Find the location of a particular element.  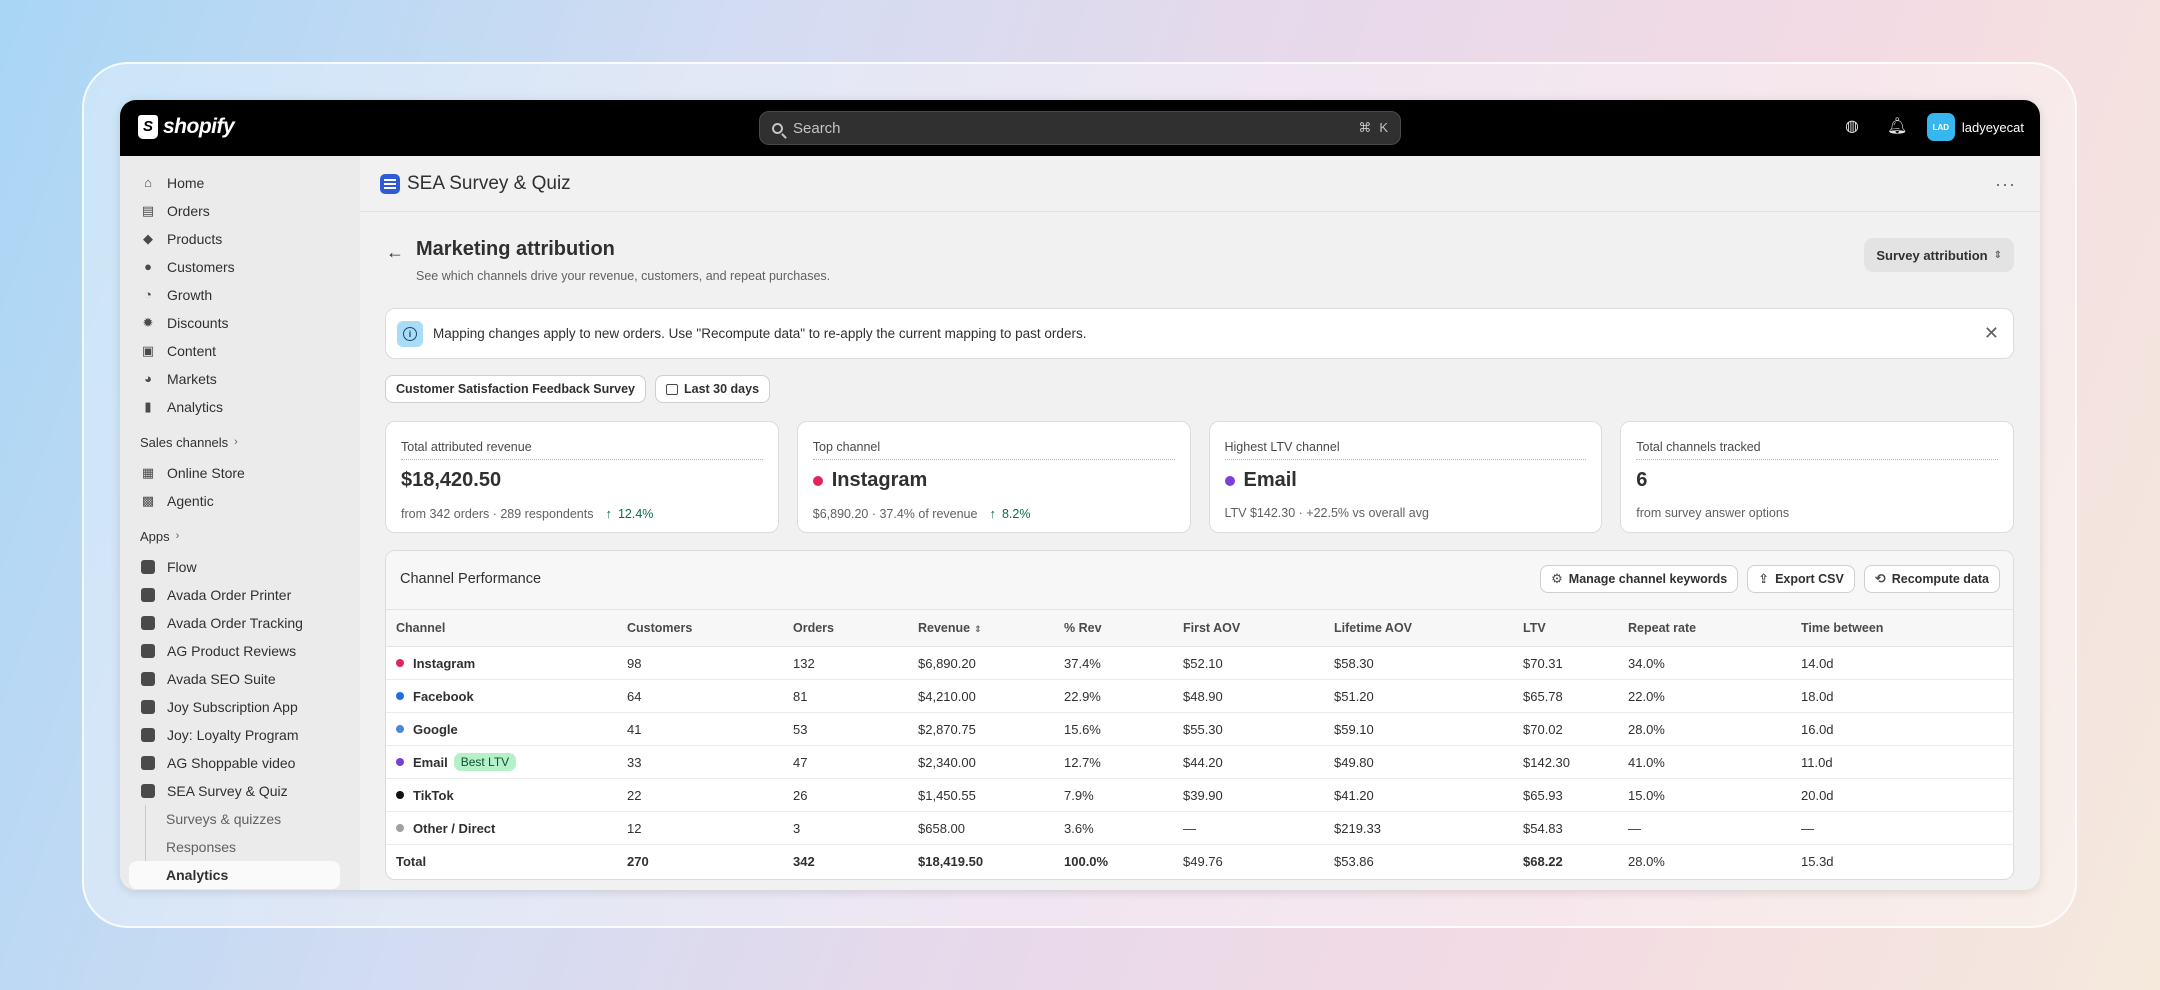

select-arrows-icon: ⇕ is located at coordinates (1997, 255).